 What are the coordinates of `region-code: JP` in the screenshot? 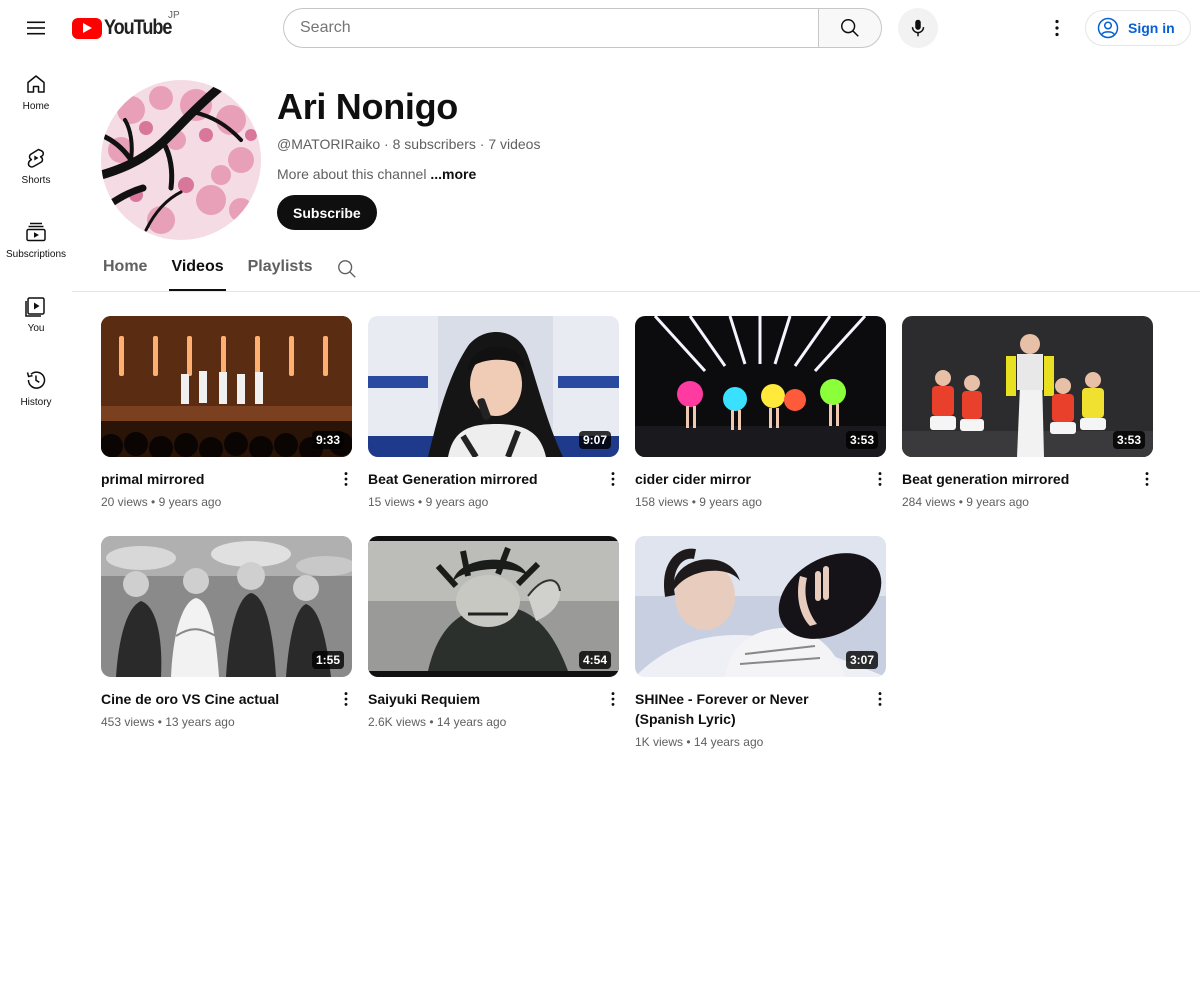 It's located at (174, 15).